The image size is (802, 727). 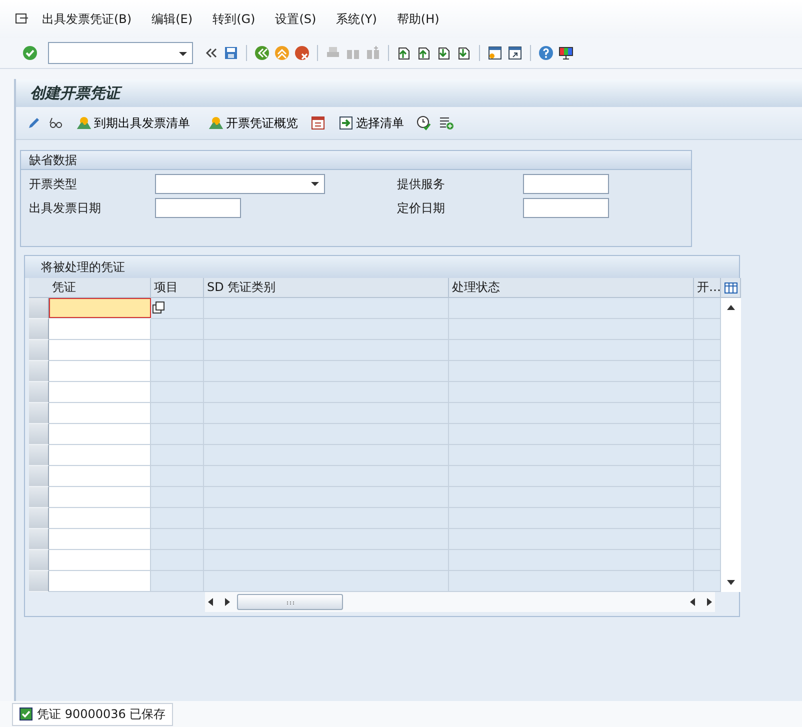 I want to click on screen-title: 创建开票凭证, so click(x=409, y=93).